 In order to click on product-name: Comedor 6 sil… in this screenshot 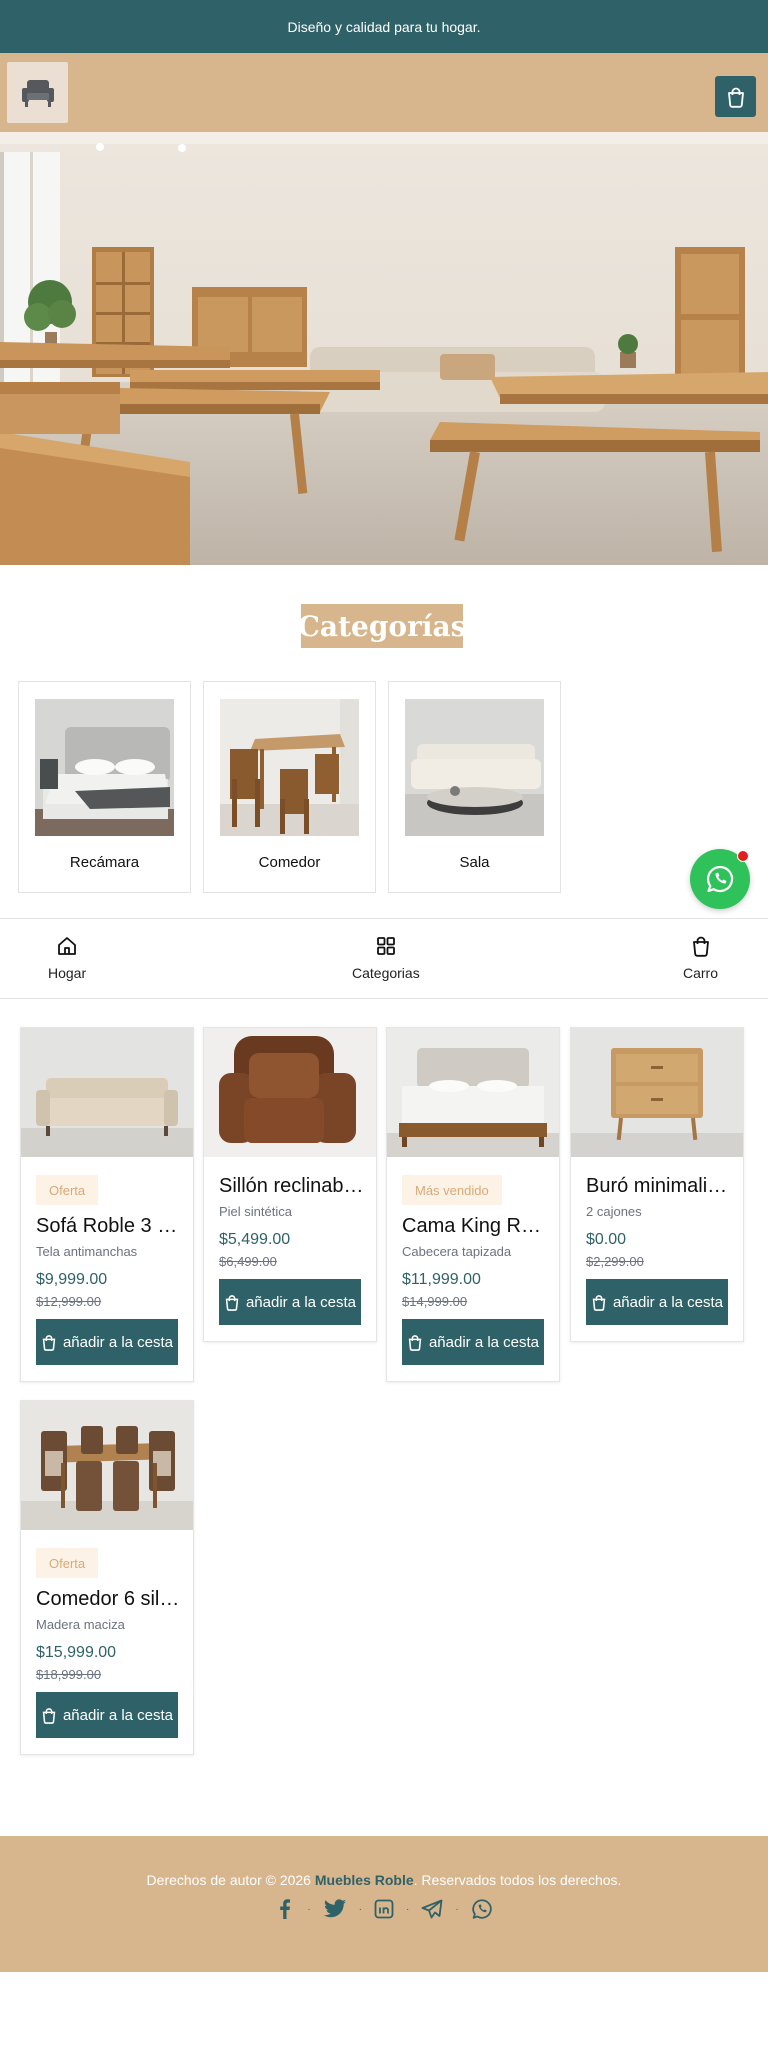, I will do `click(108, 1599)`.